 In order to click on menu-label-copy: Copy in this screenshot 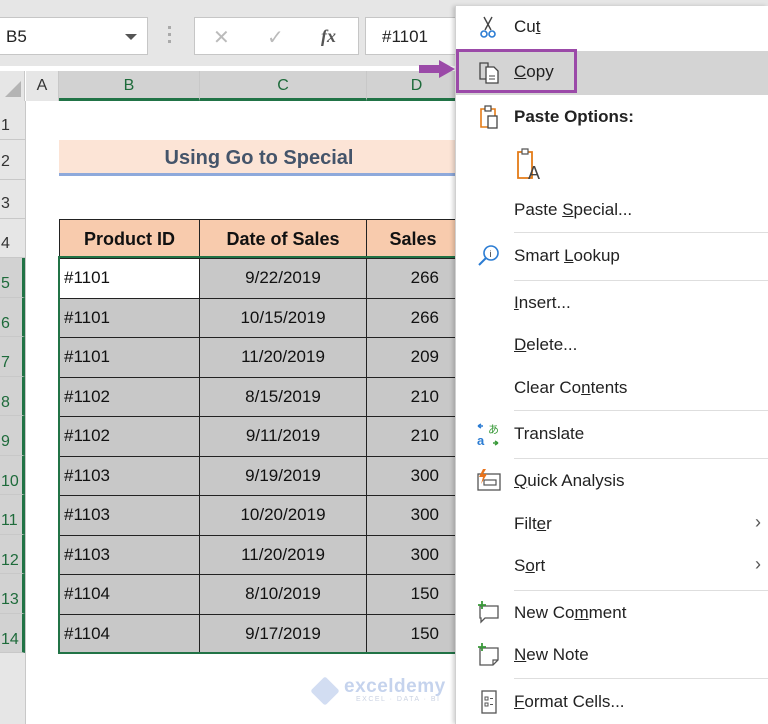, I will do `click(534, 71)`.